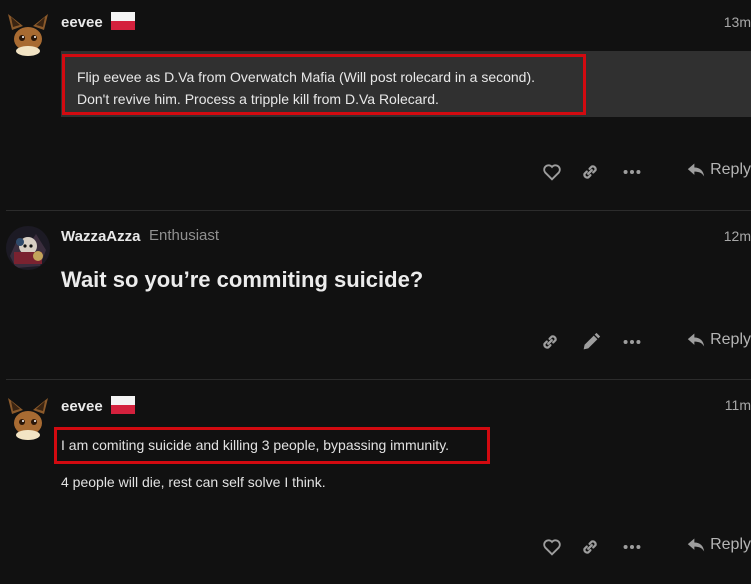  Describe the element at coordinates (28, 248) in the screenshot. I see `wazza-avatar` at that location.